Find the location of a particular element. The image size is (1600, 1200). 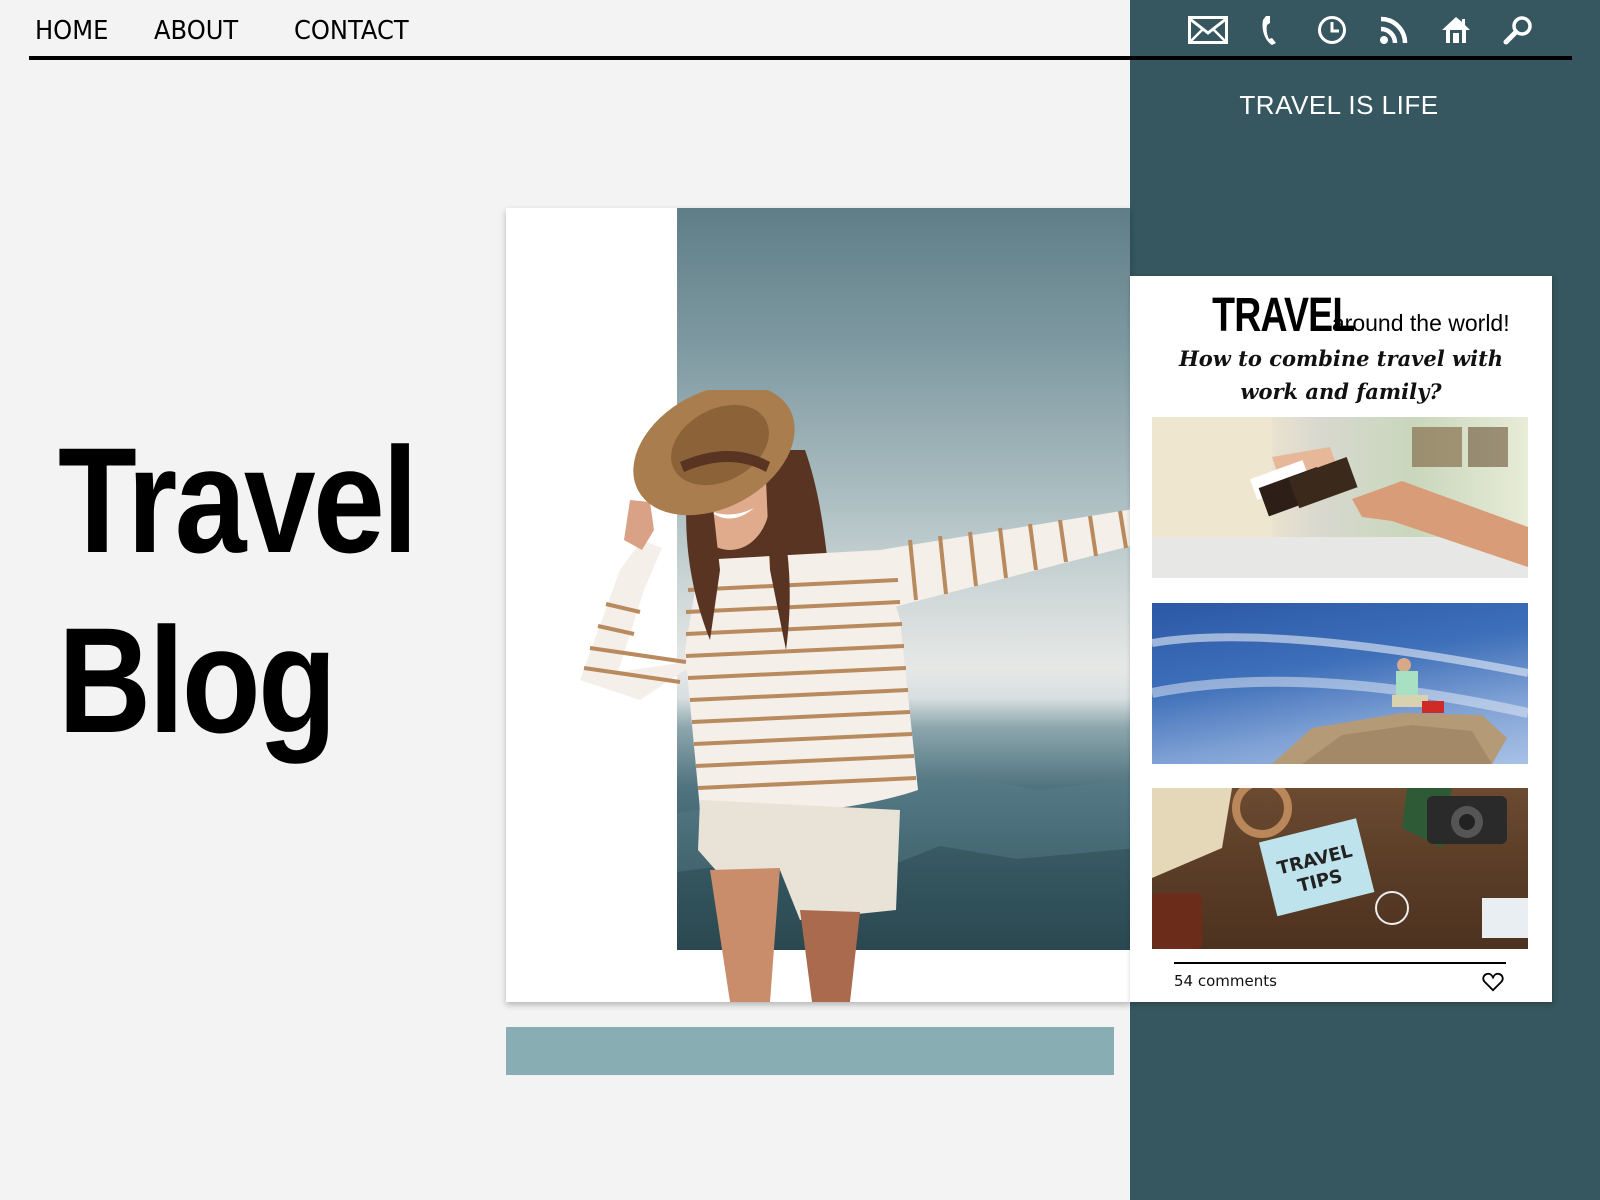

top-nav: HOME ABOUT CONTACT is located at coordinates (226, 31).